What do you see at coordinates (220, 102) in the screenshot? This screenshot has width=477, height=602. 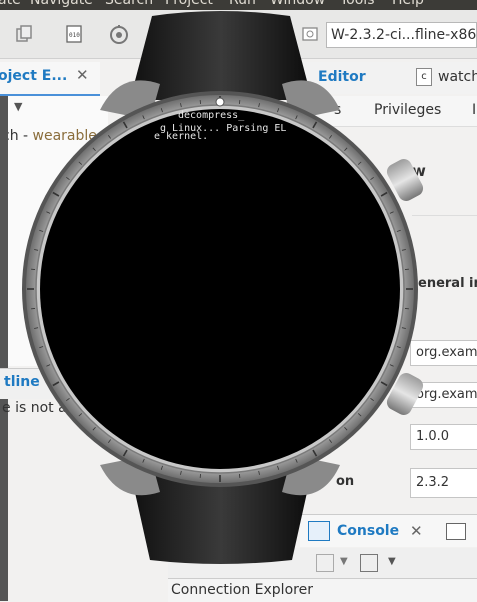 I see `bezel-marker` at bounding box center [220, 102].